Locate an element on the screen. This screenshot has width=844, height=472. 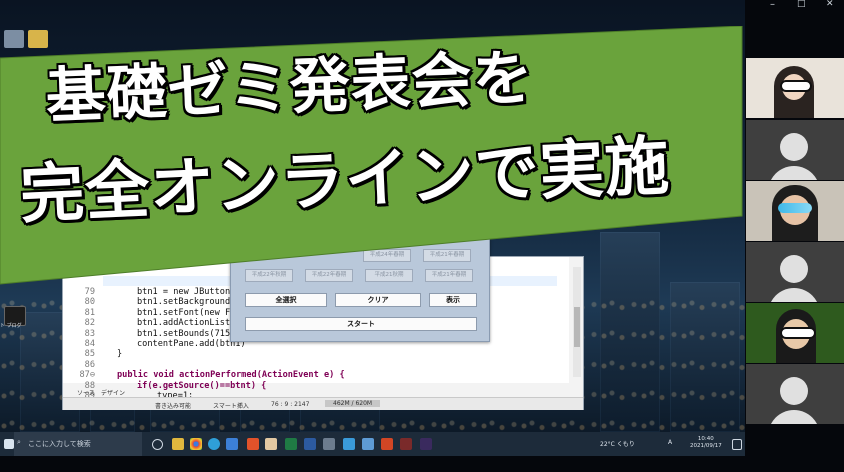
line-number: 84 is located at coordinates (89, 344).